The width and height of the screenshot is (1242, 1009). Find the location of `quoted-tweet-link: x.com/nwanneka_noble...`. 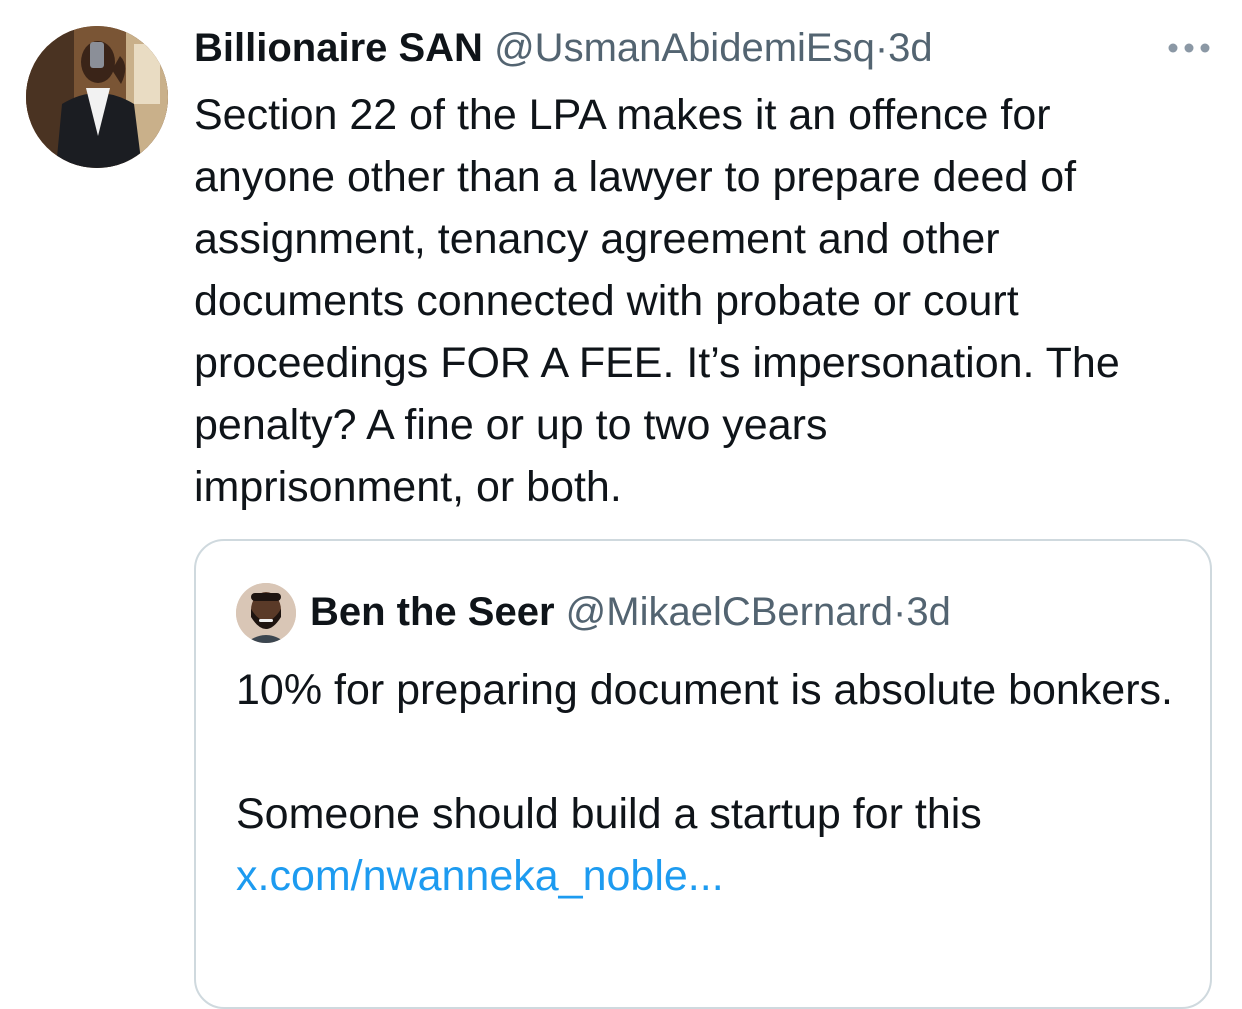

quoted-tweet-link: x.com/nwanneka_noble... is located at coordinates (706, 876).